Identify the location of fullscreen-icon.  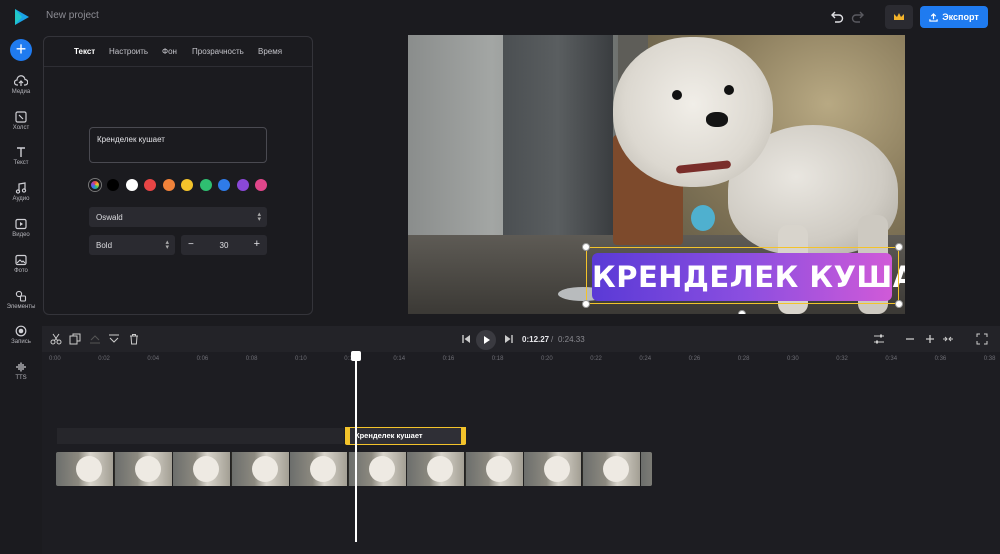
(982, 339).